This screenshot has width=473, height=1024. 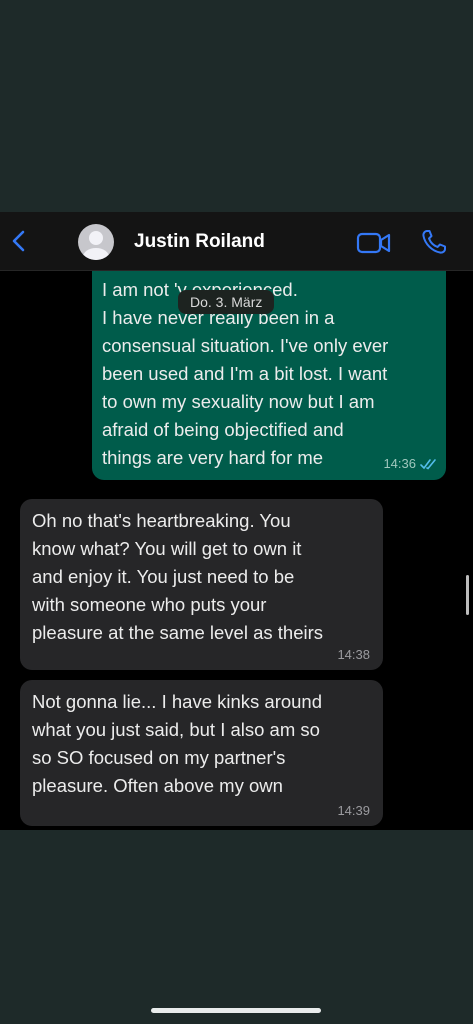 I want to click on phone-icon, so click(x=434, y=242).